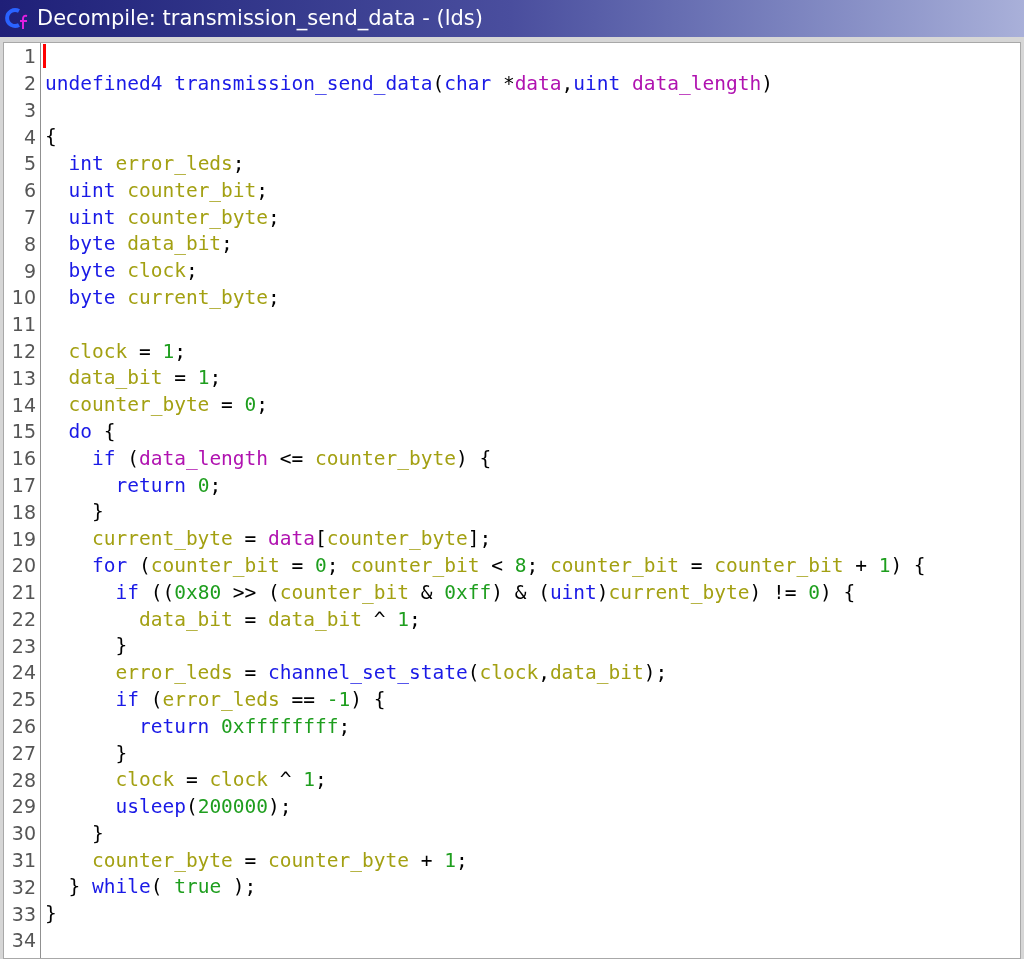 The image size is (1024, 959). I want to click on line-number: 17, so click(23, 485).